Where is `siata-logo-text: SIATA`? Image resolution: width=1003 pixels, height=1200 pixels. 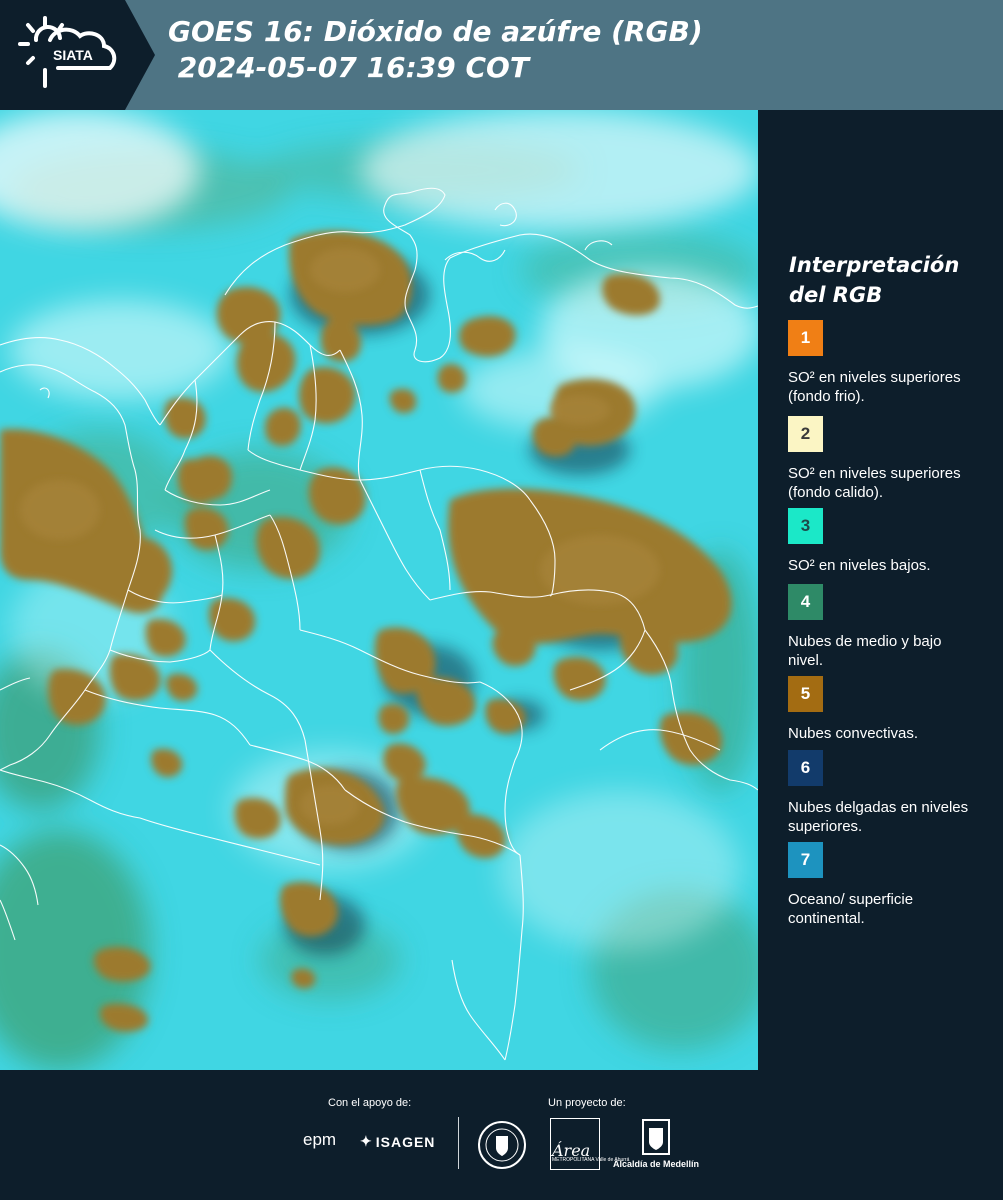
siata-logo-text: SIATA is located at coordinates (73, 55).